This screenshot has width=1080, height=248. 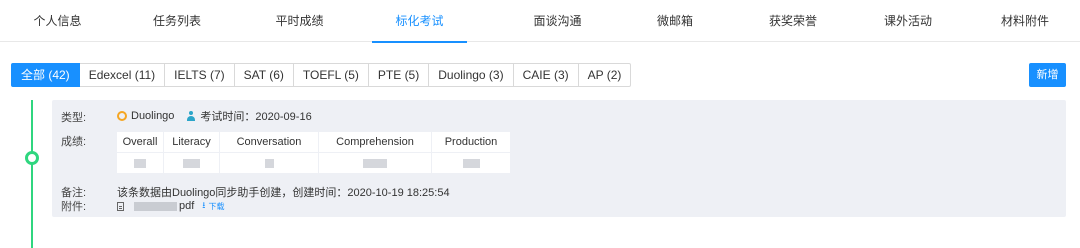 What do you see at coordinates (177, 21) in the screenshot?
I see `tab-task-list: 任务列表` at bounding box center [177, 21].